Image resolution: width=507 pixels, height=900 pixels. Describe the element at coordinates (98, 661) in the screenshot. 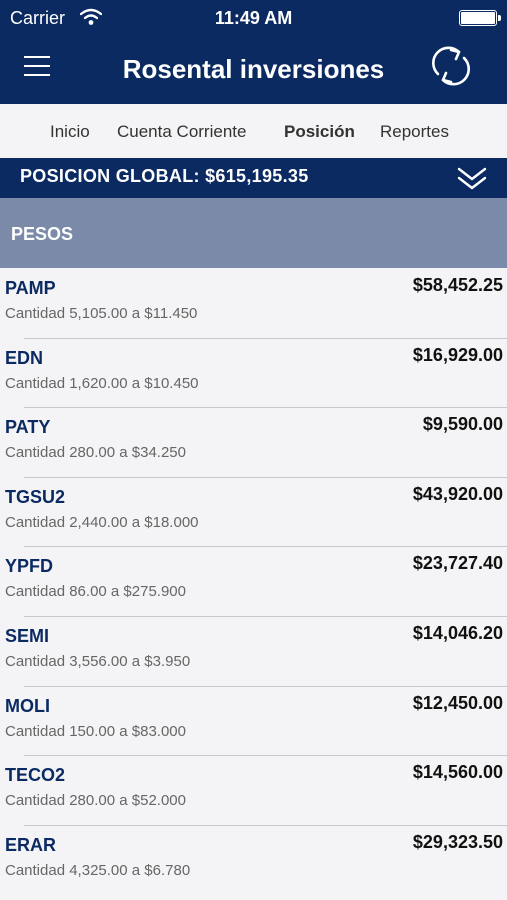

I see `position-detail: Cantidad 3,556.00 a $3.950` at that location.